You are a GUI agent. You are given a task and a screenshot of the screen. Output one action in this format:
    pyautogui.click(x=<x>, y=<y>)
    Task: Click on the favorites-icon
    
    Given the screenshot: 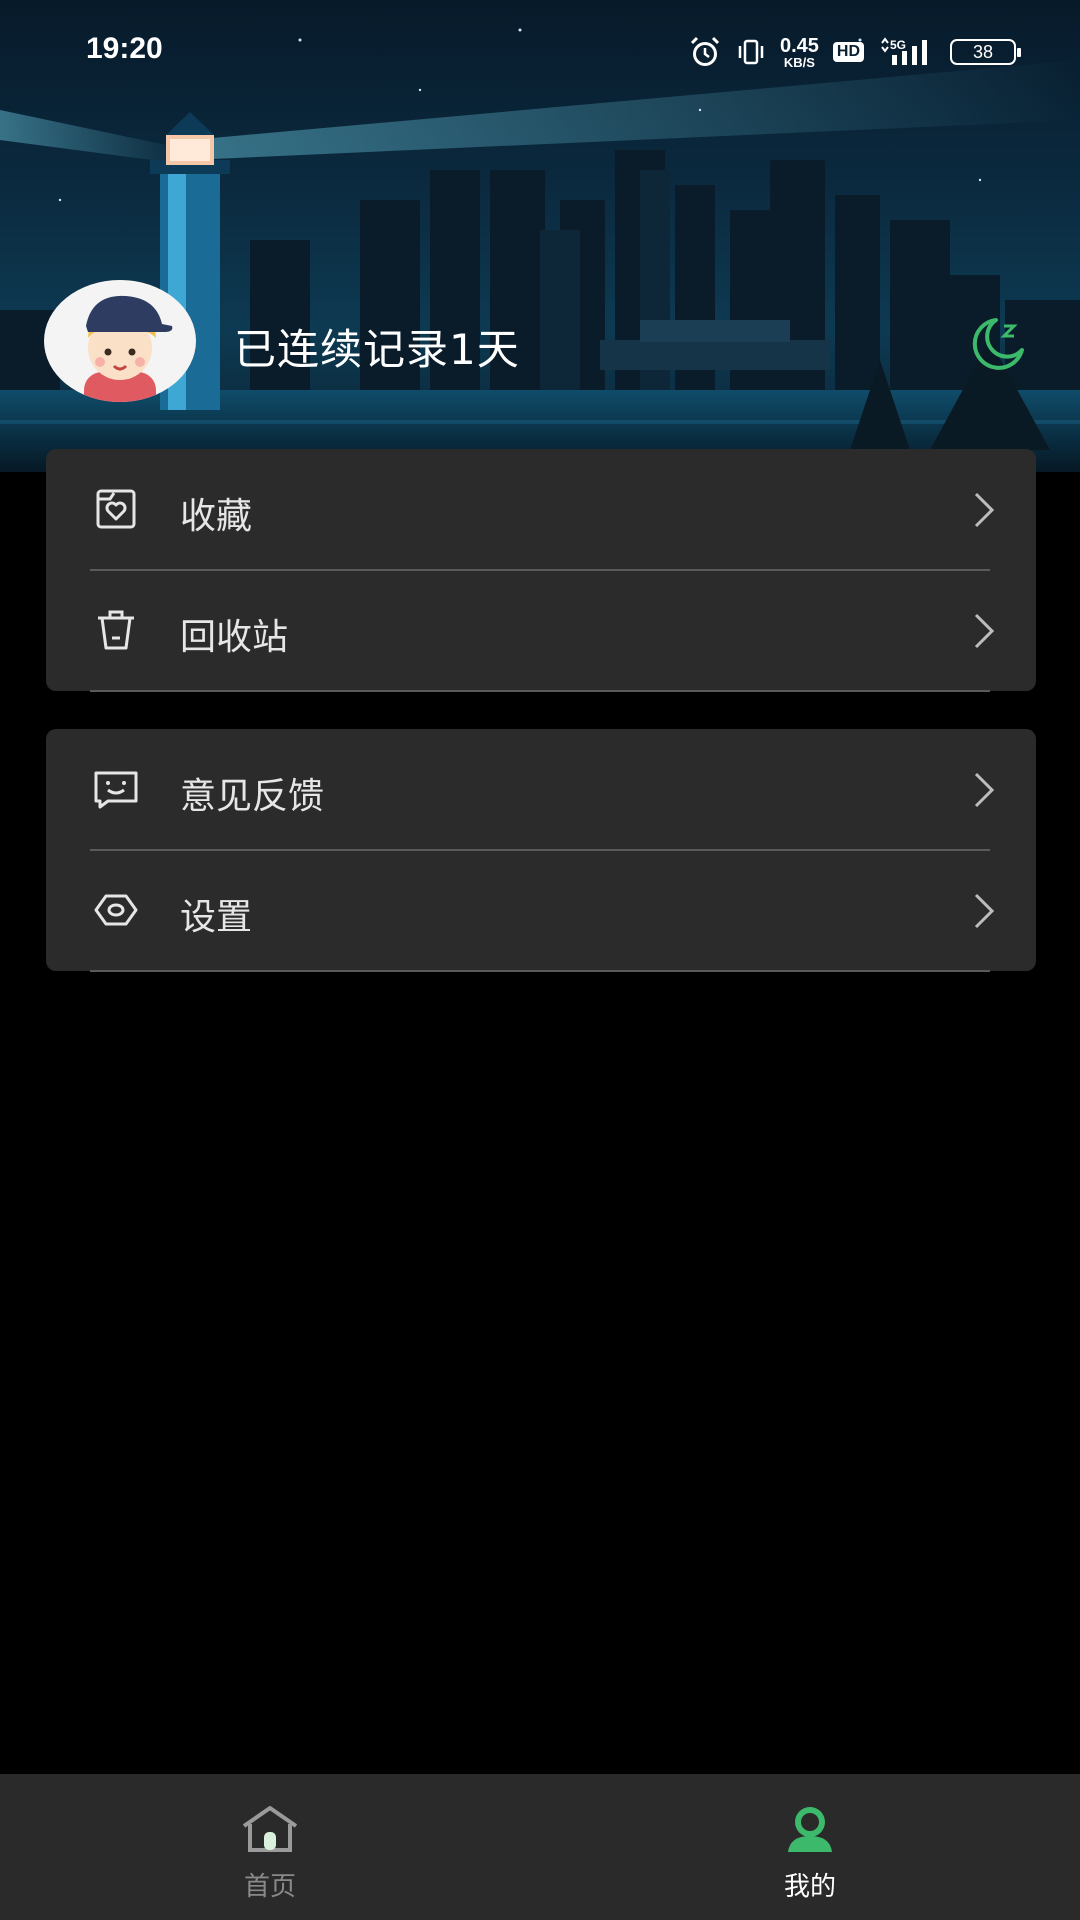 What is the action you would take?
    pyautogui.click(x=116, y=509)
    